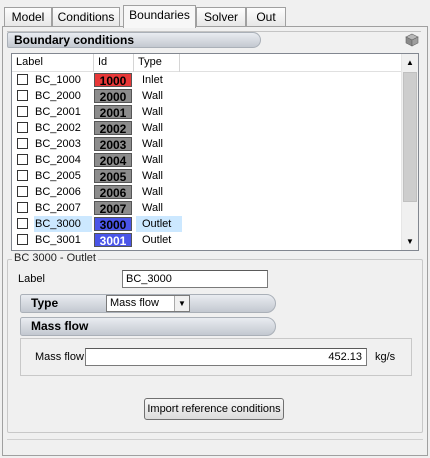 The image size is (430, 458). I want to click on tab-solver: Solver, so click(221, 17).